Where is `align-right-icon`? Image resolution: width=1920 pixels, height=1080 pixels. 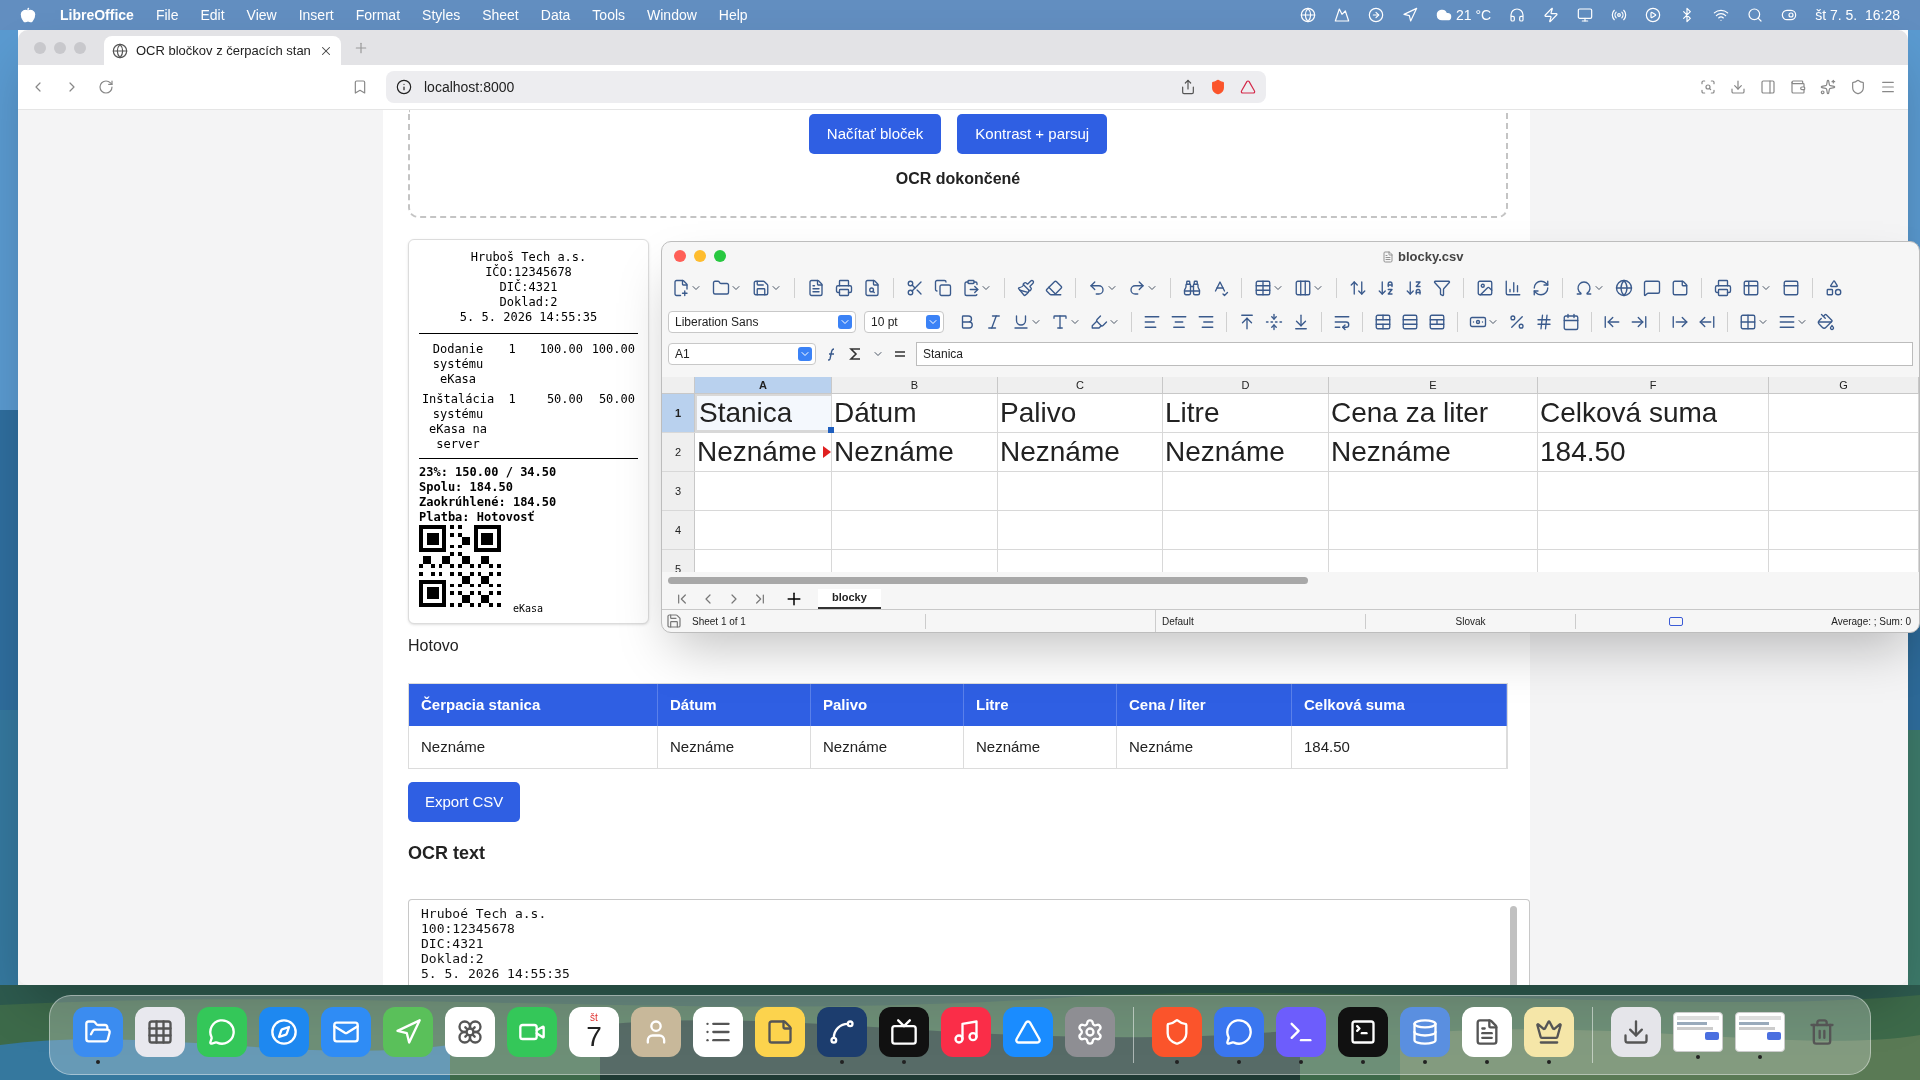
align-right-icon is located at coordinates (1206, 322).